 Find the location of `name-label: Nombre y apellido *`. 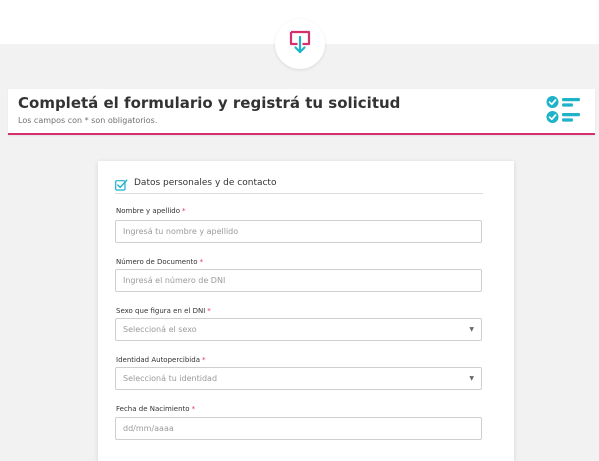

name-label: Nombre y apellido * is located at coordinates (151, 211).